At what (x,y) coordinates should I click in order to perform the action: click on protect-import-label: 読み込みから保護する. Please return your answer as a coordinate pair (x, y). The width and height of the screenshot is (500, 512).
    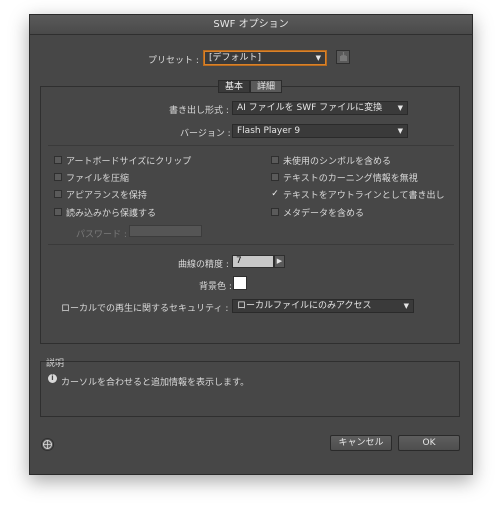
    Looking at the image, I should click on (111, 214).